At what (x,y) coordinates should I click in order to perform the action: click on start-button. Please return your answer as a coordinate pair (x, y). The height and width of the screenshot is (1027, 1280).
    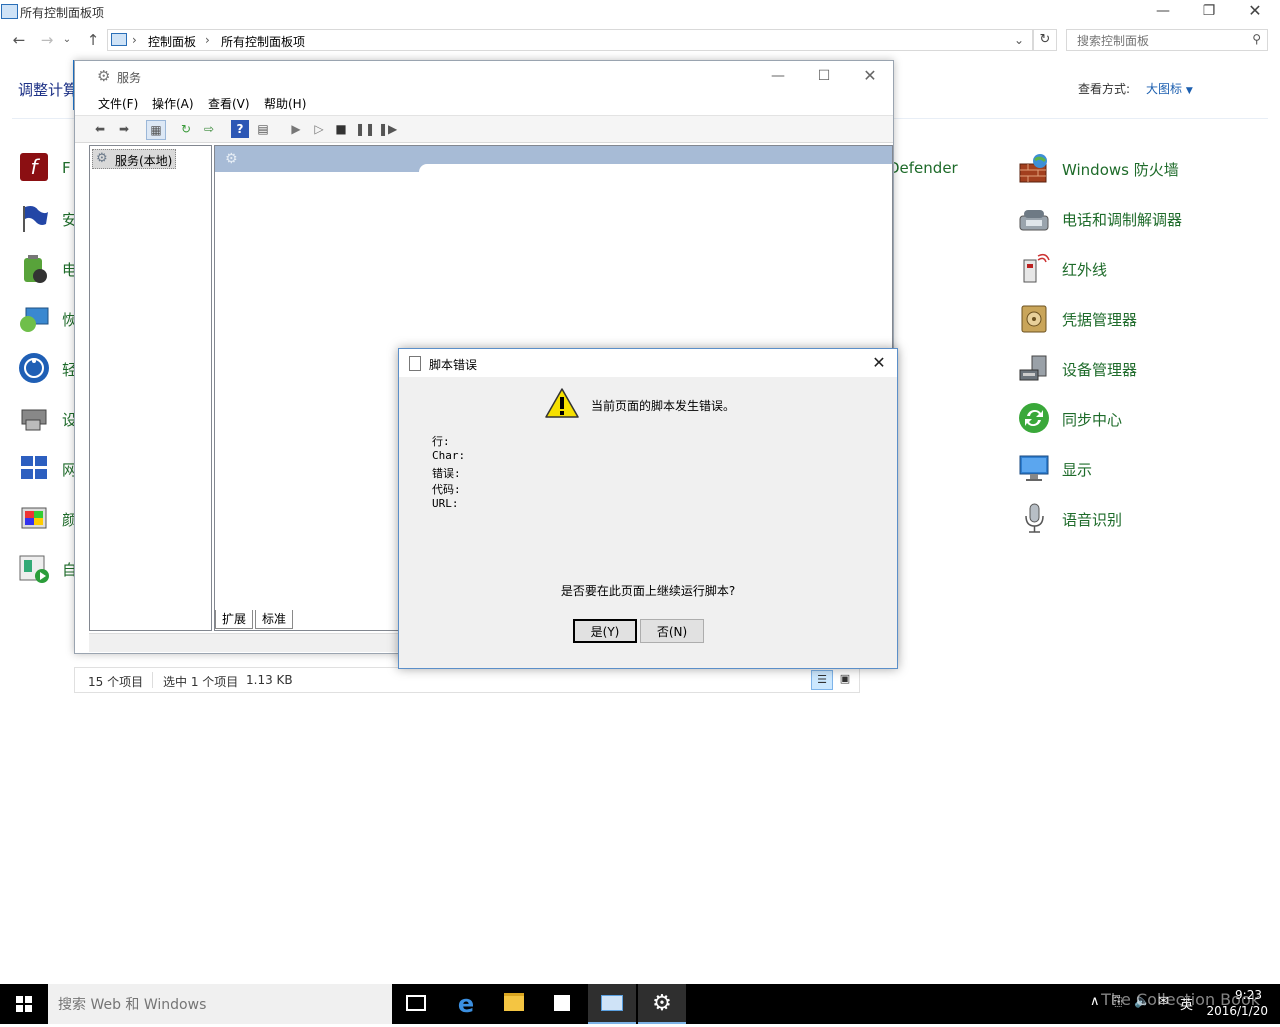
    Looking at the image, I should click on (24, 1004).